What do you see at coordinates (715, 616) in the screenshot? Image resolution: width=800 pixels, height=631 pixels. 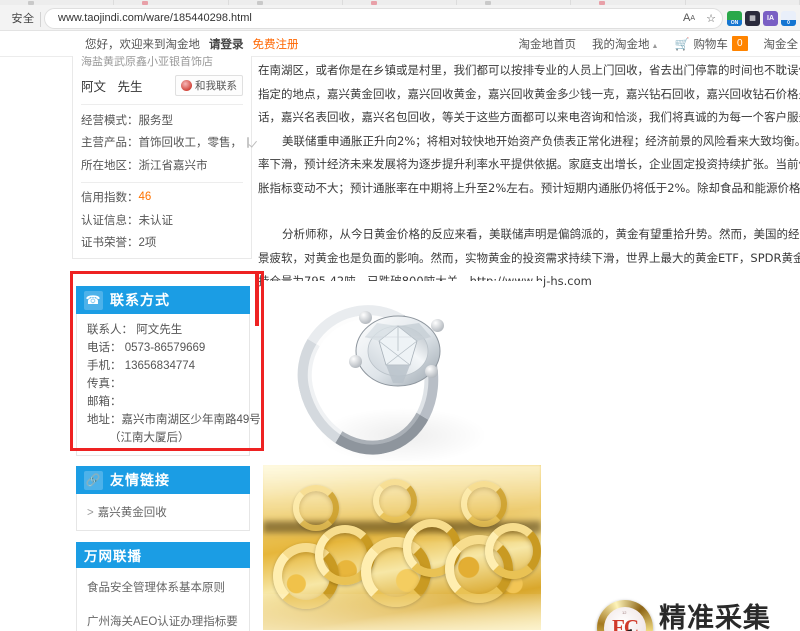 I see `watermark-title: 精准采集` at bounding box center [715, 616].